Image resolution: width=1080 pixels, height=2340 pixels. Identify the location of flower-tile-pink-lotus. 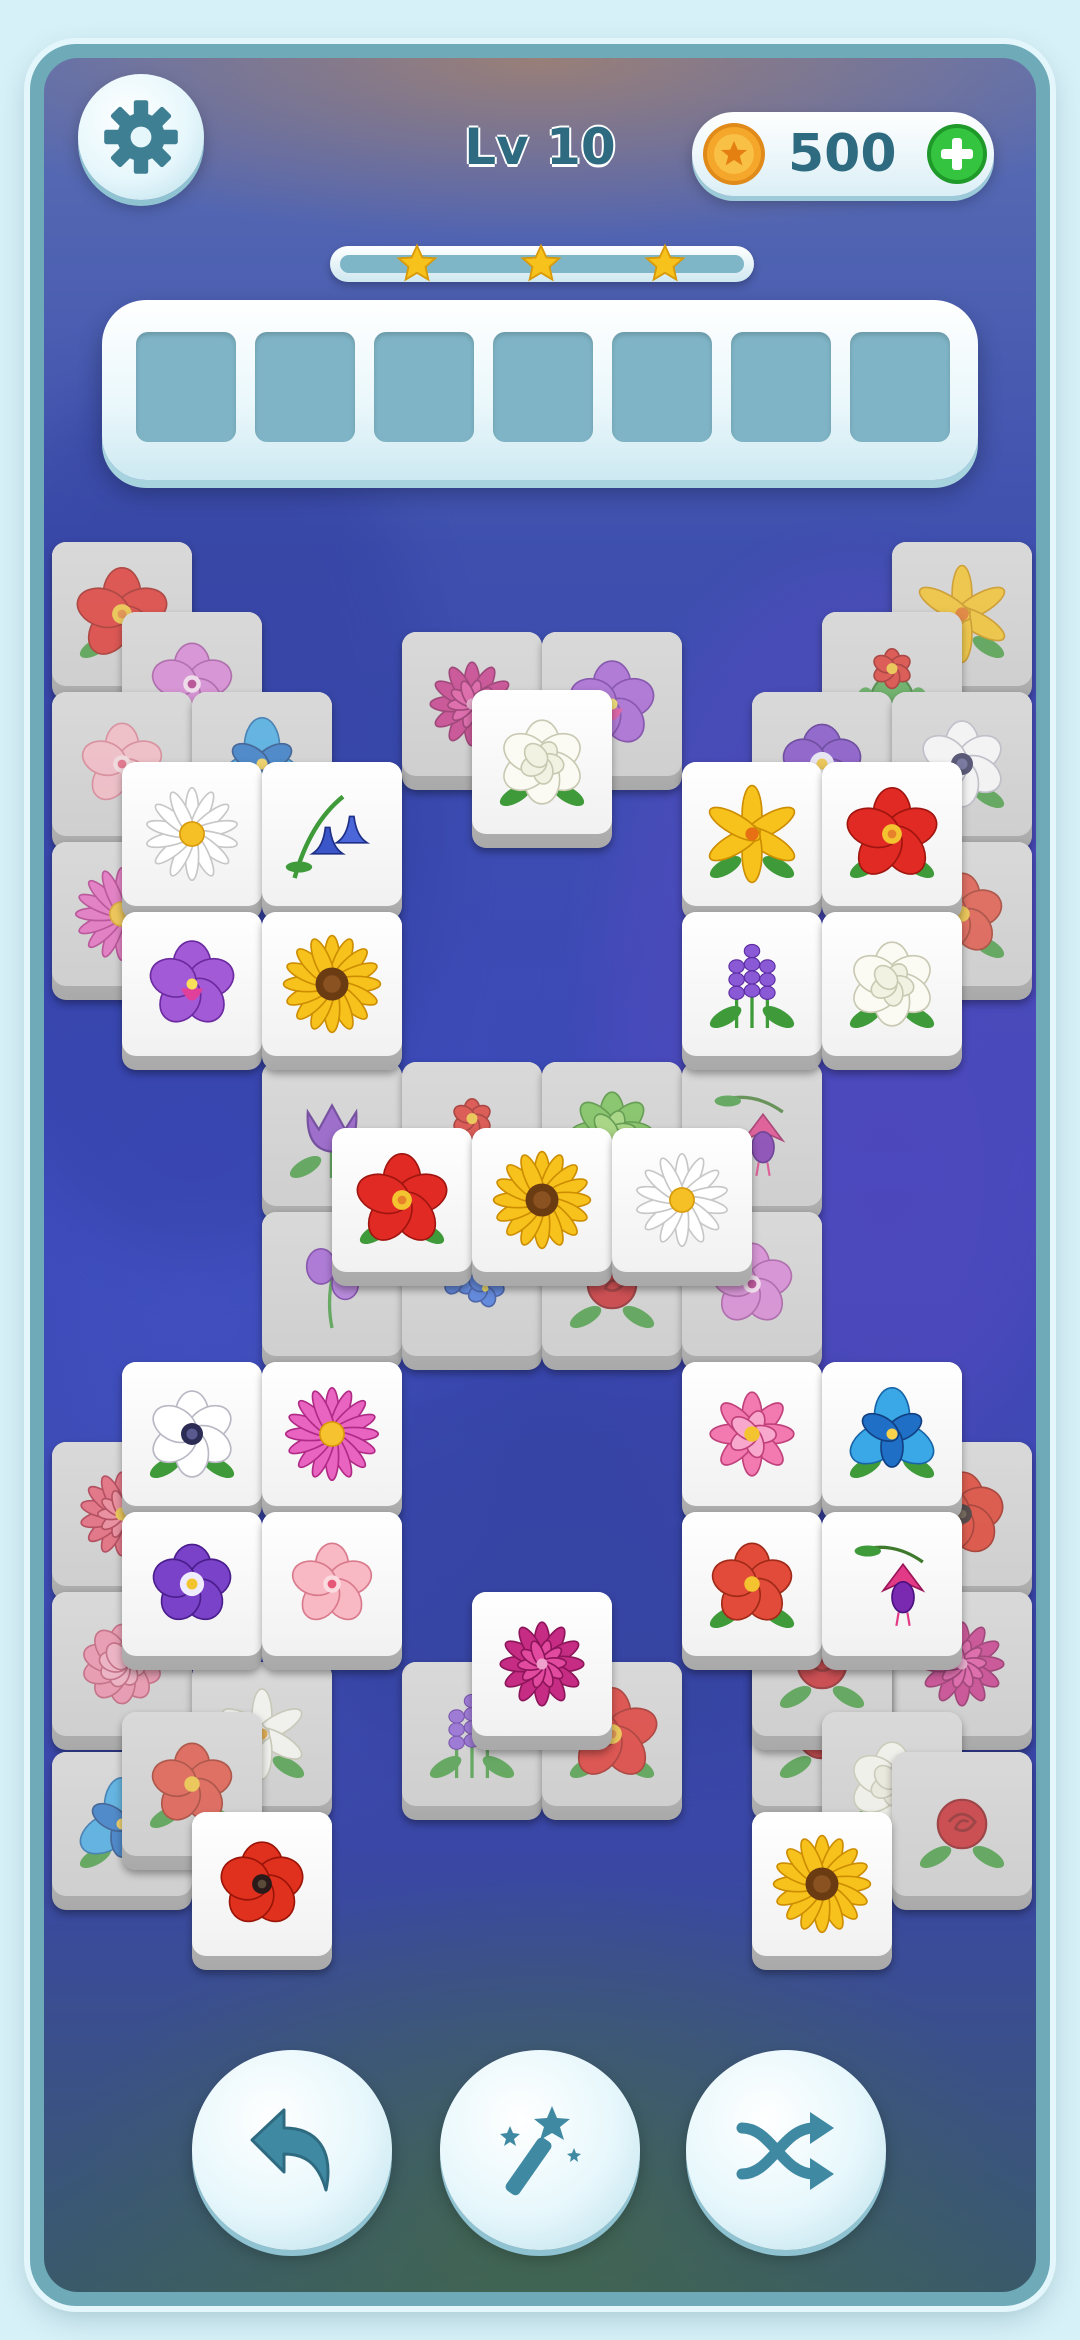
(752, 1441).